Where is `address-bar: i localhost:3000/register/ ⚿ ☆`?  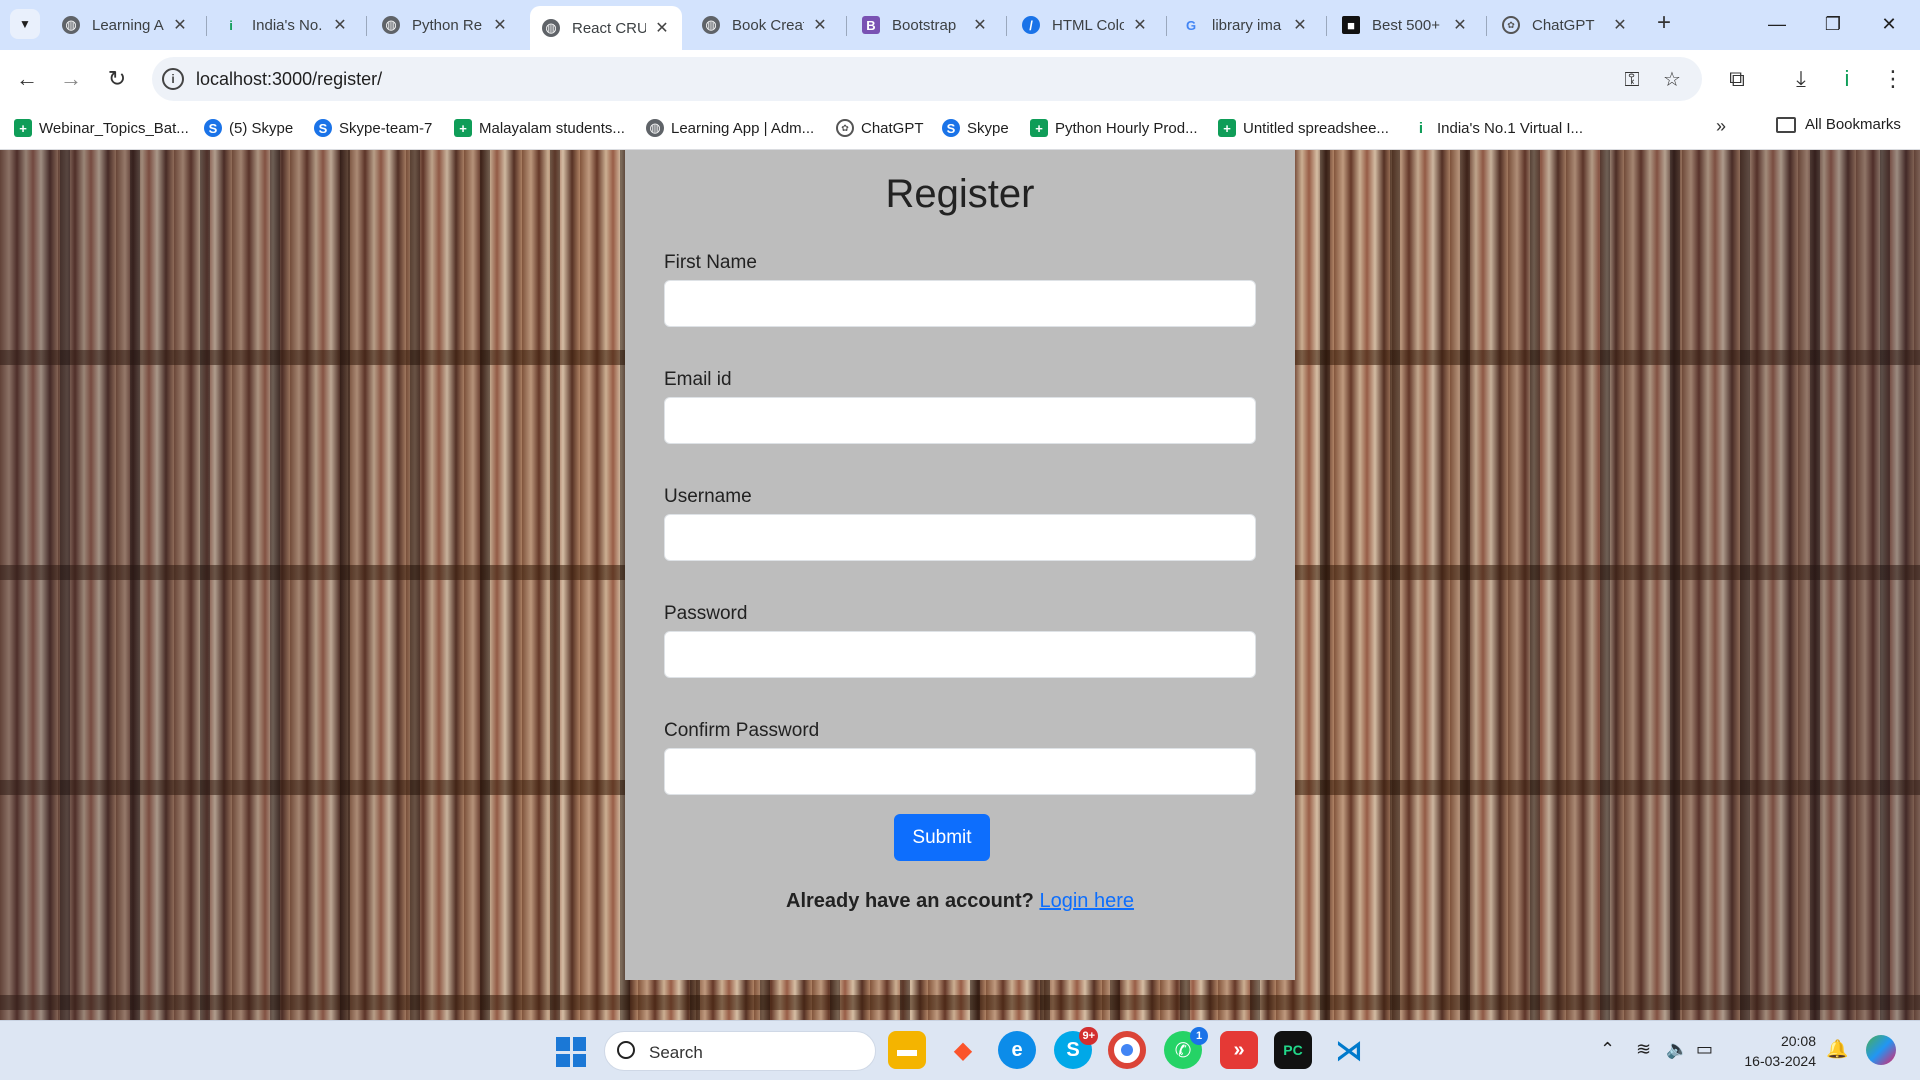
address-bar: i localhost:3000/register/ ⚿ ☆ is located at coordinates (927, 79).